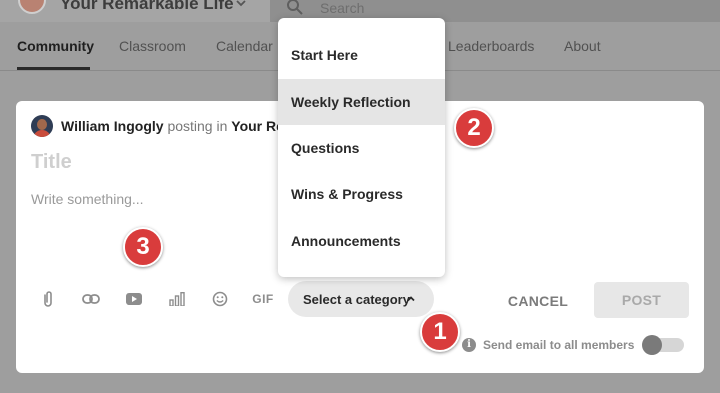 Image resolution: width=720 pixels, height=393 pixels. I want to click on search-icon, so click(295, 7).